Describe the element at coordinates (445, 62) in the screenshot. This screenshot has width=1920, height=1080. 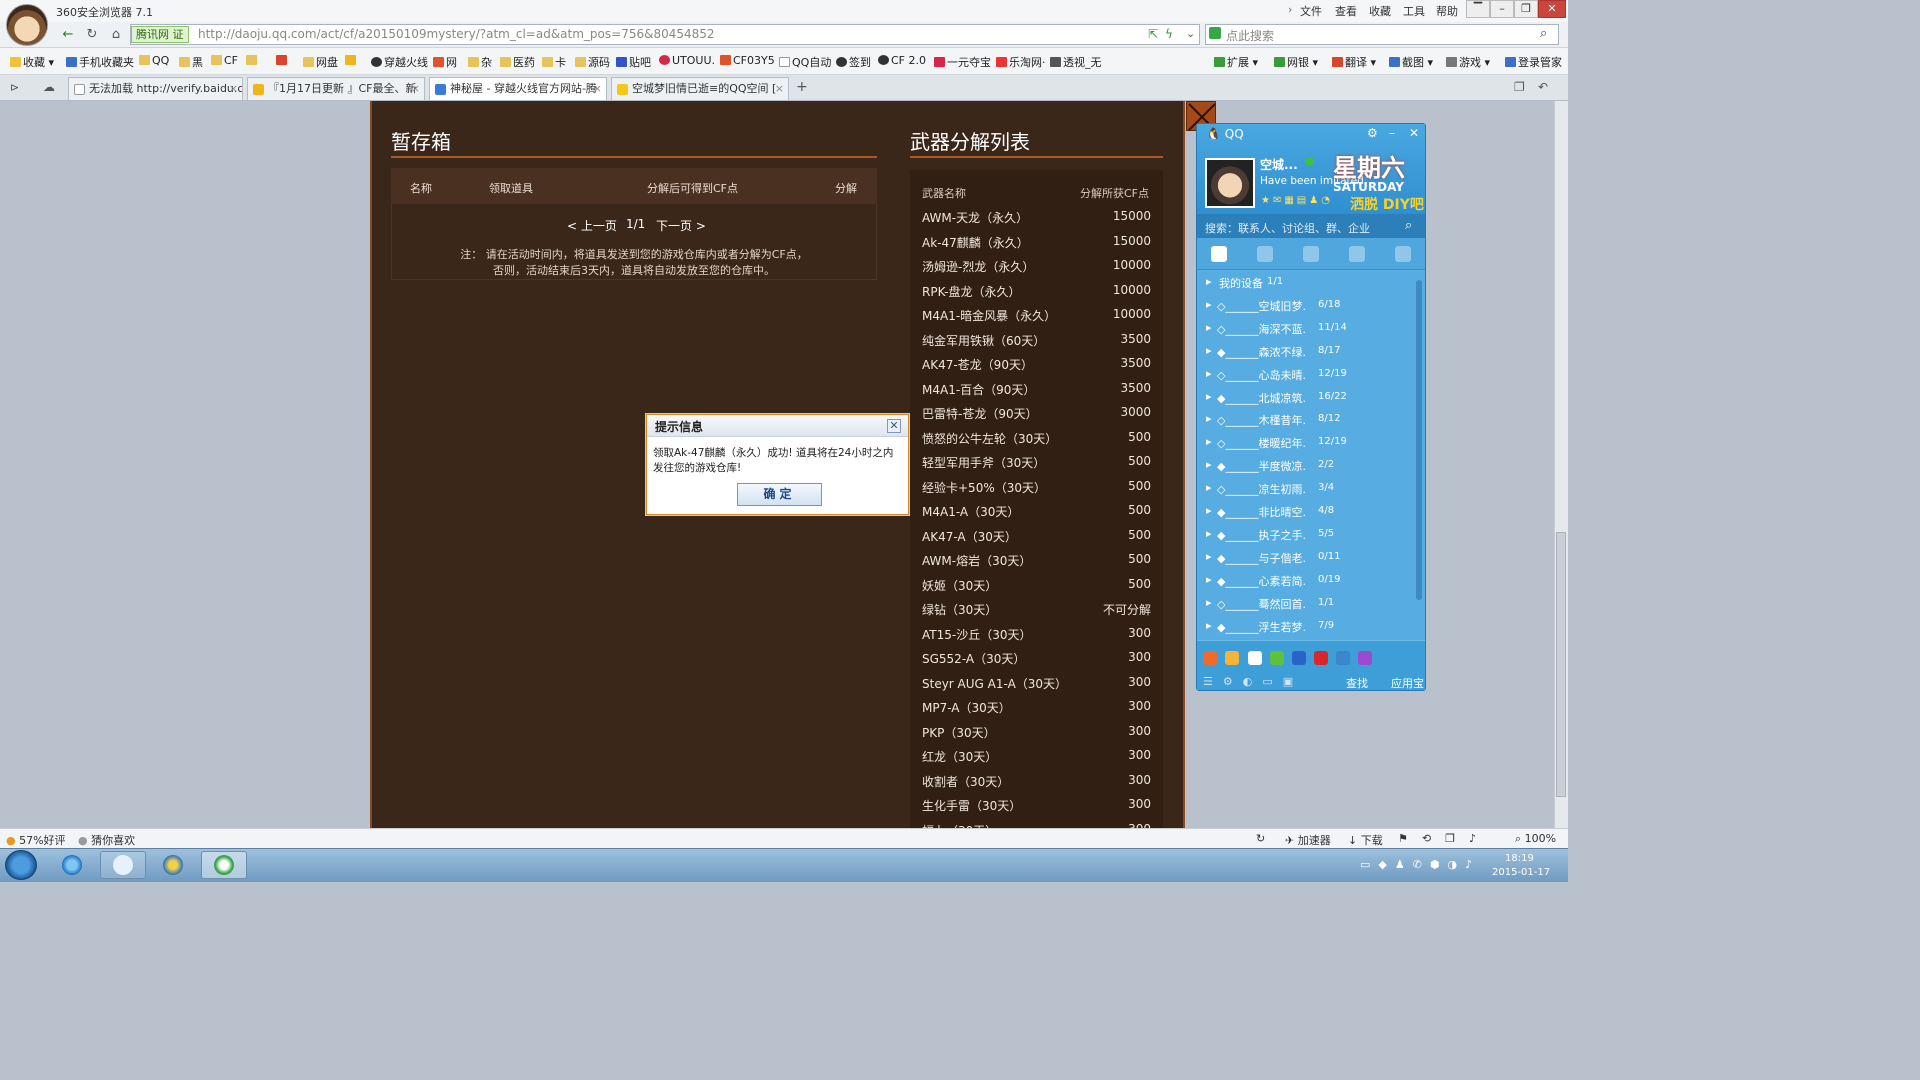
I see `bookmark-net: 网` at that location.